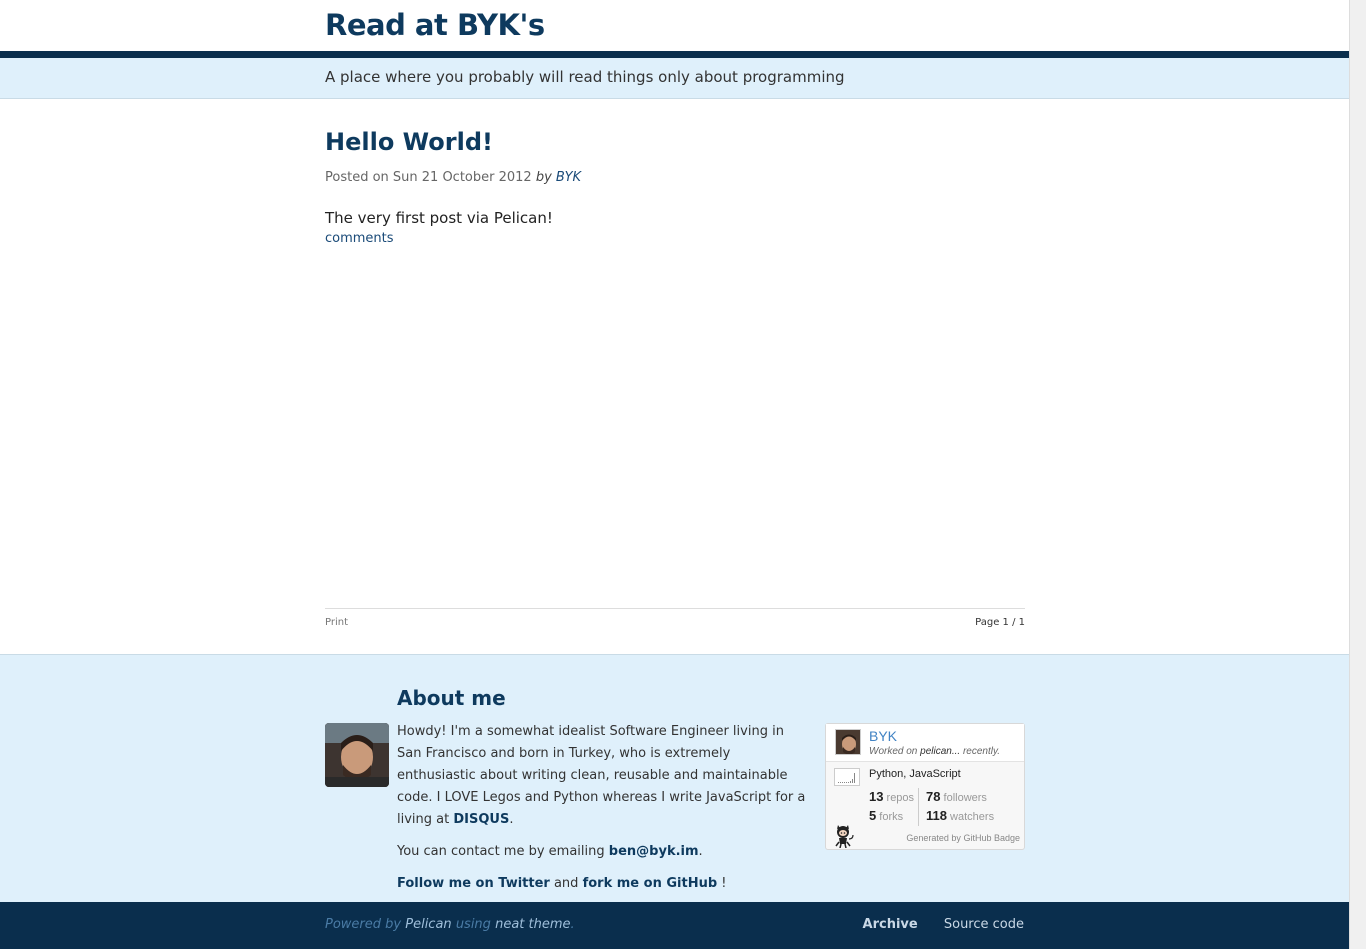 This screenshot has width=1366, height=949. I want to click on followers-count: 78, so click(933, 796).